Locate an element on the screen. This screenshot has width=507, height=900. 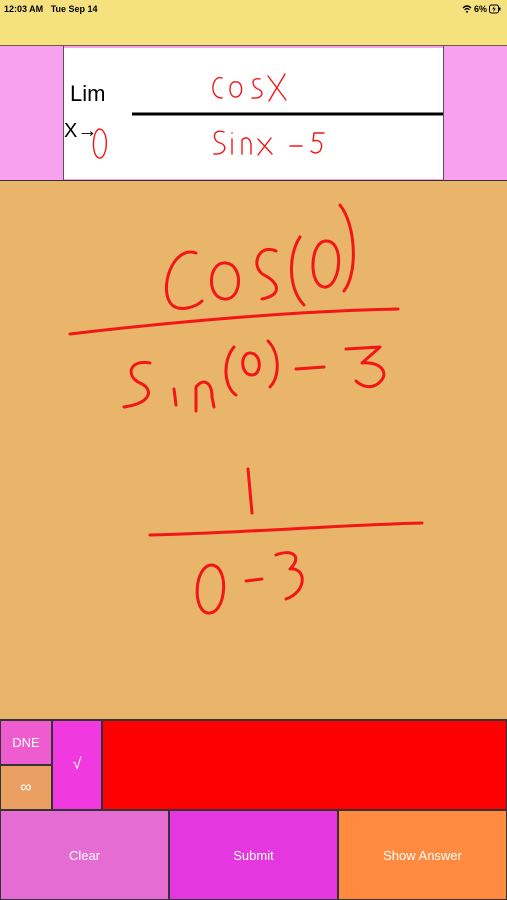
answer-input-field is located at coordinates (304, 765).